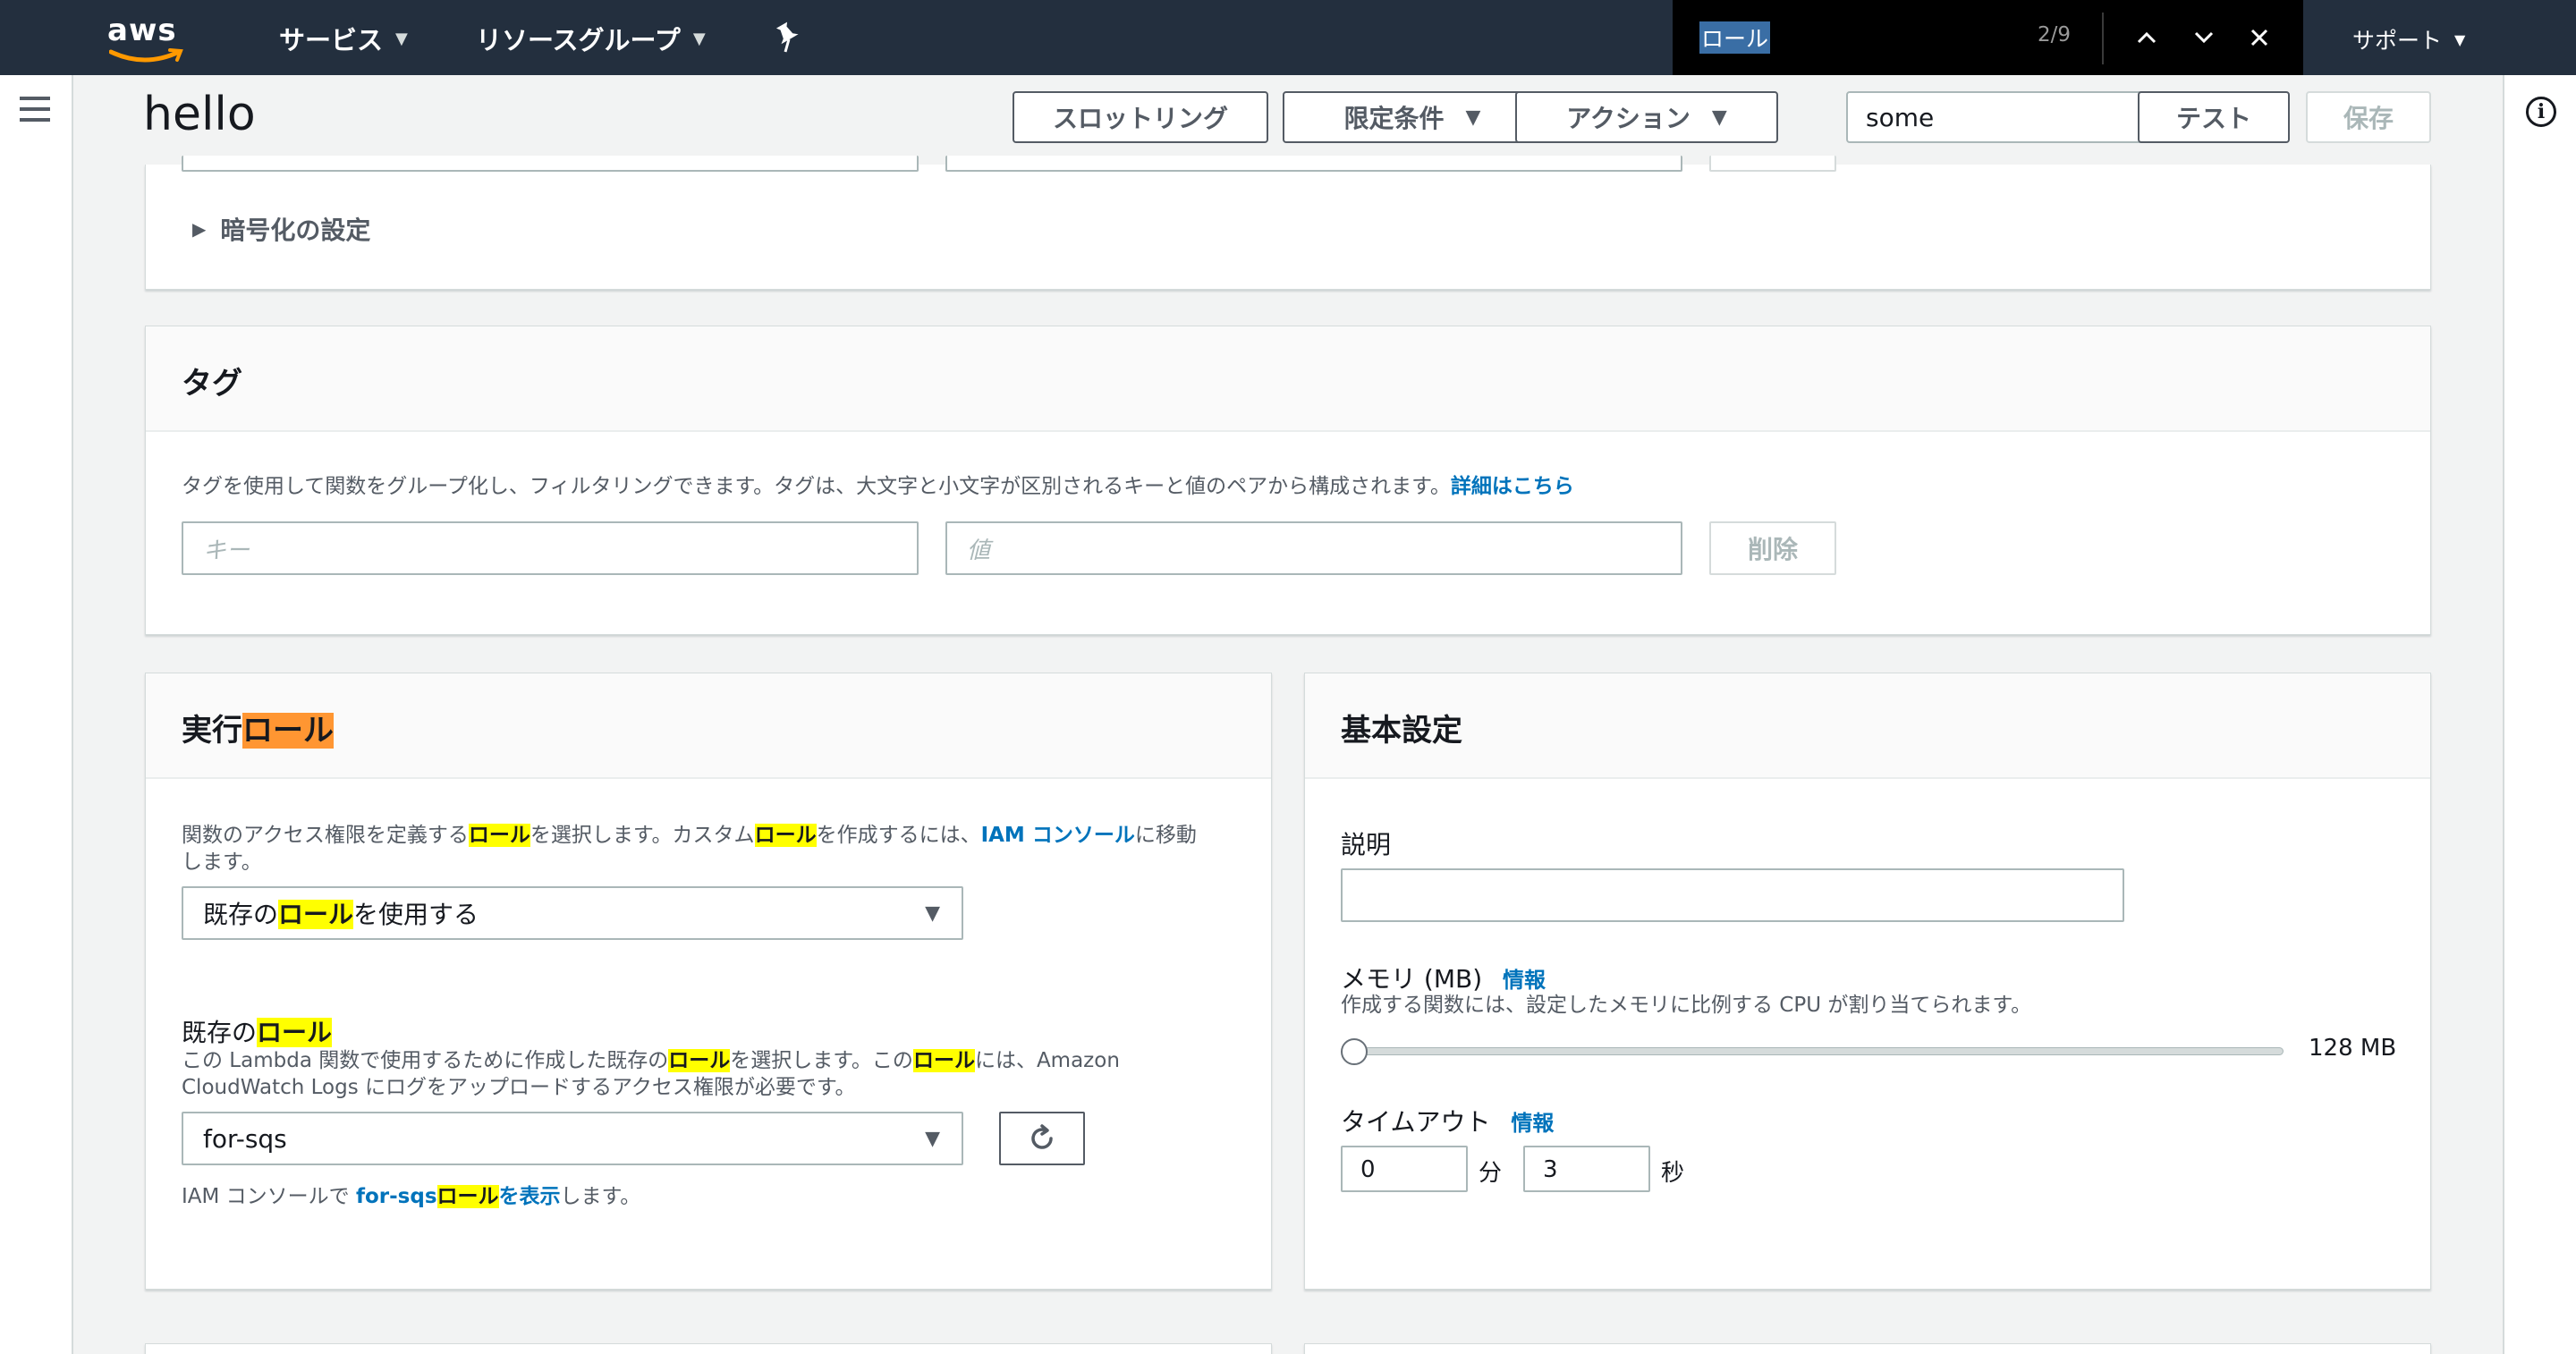 The height and width of the screenshot is (1354, 2576). I want to click on view-role-link: for-sqs, so click(396, 1196).